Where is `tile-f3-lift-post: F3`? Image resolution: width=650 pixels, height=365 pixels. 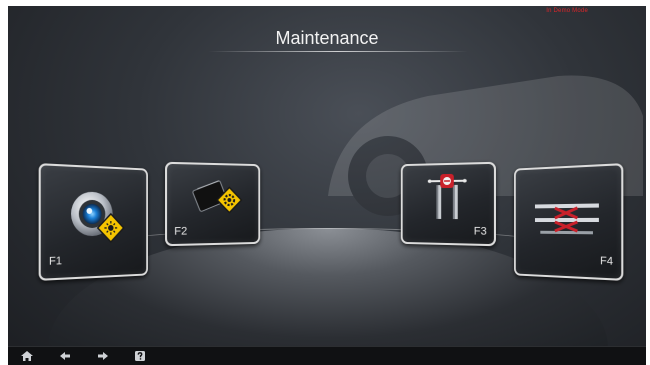
tile-f3-lift-post: F3 is located at coordinates (448, 204).